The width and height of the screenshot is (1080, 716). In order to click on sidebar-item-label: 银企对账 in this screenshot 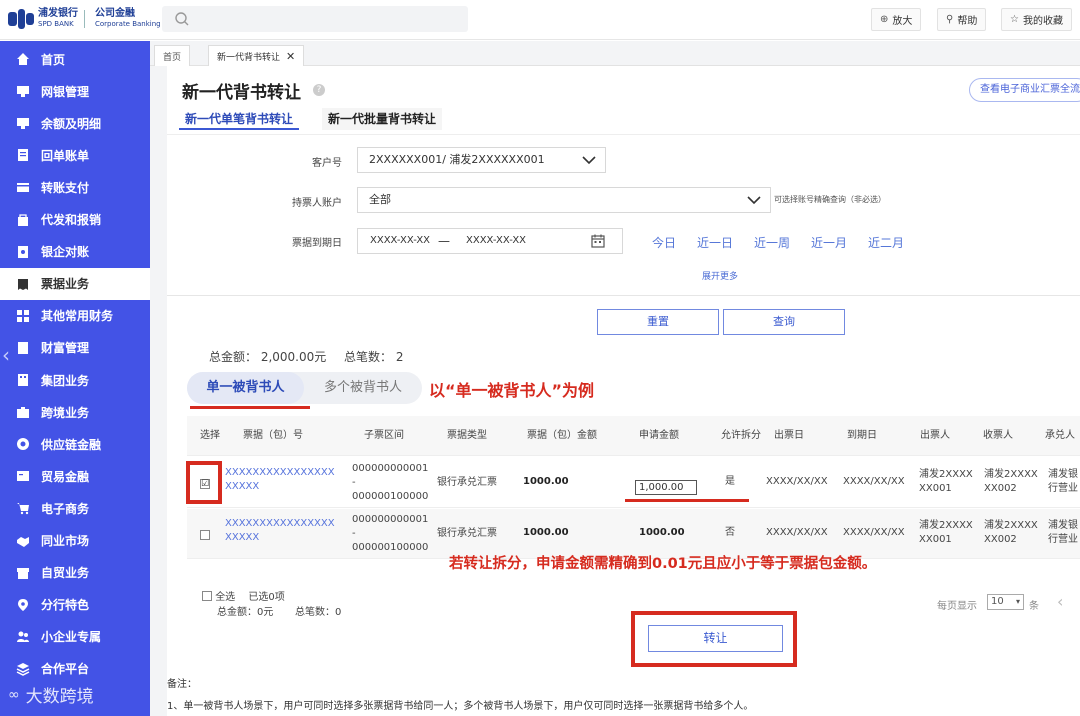, I will do `click(65, 252)`.